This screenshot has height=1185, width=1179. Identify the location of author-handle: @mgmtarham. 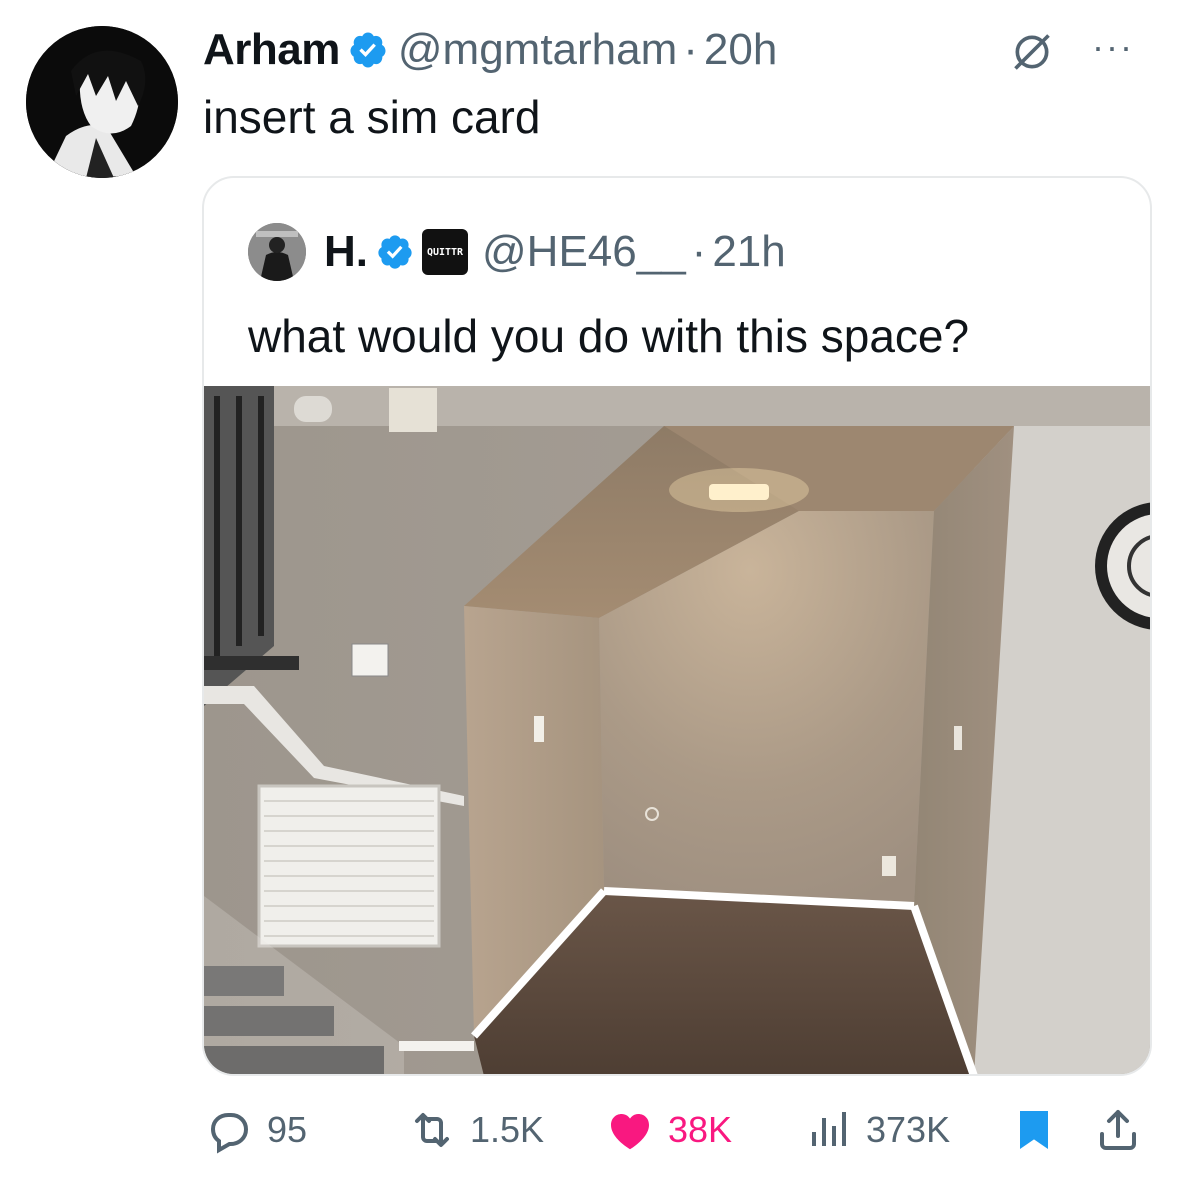
(537, 50).